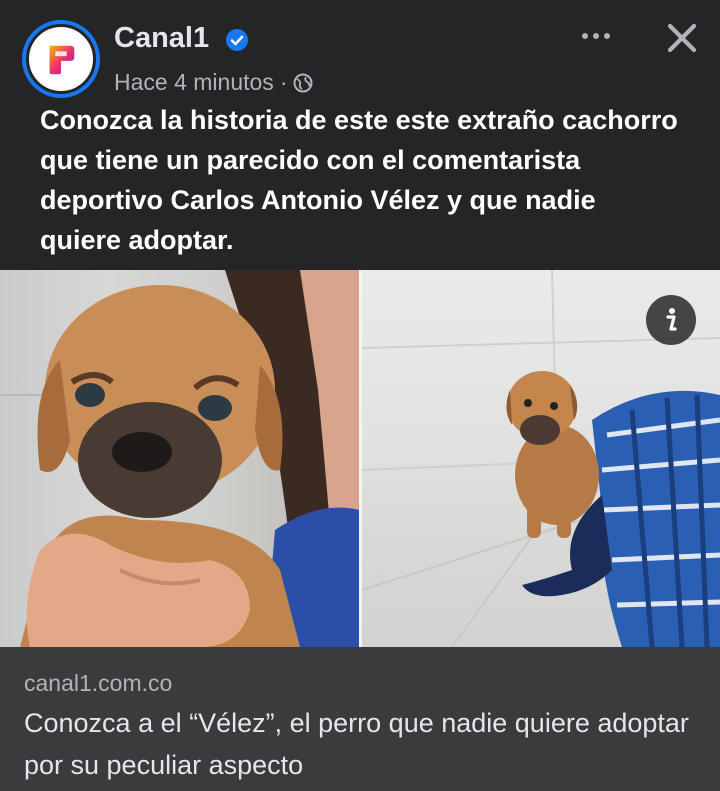 Image resolution: width=720 pixels, height=791 pixels. I want to click on verified-badge-icon, so click(237, 40).